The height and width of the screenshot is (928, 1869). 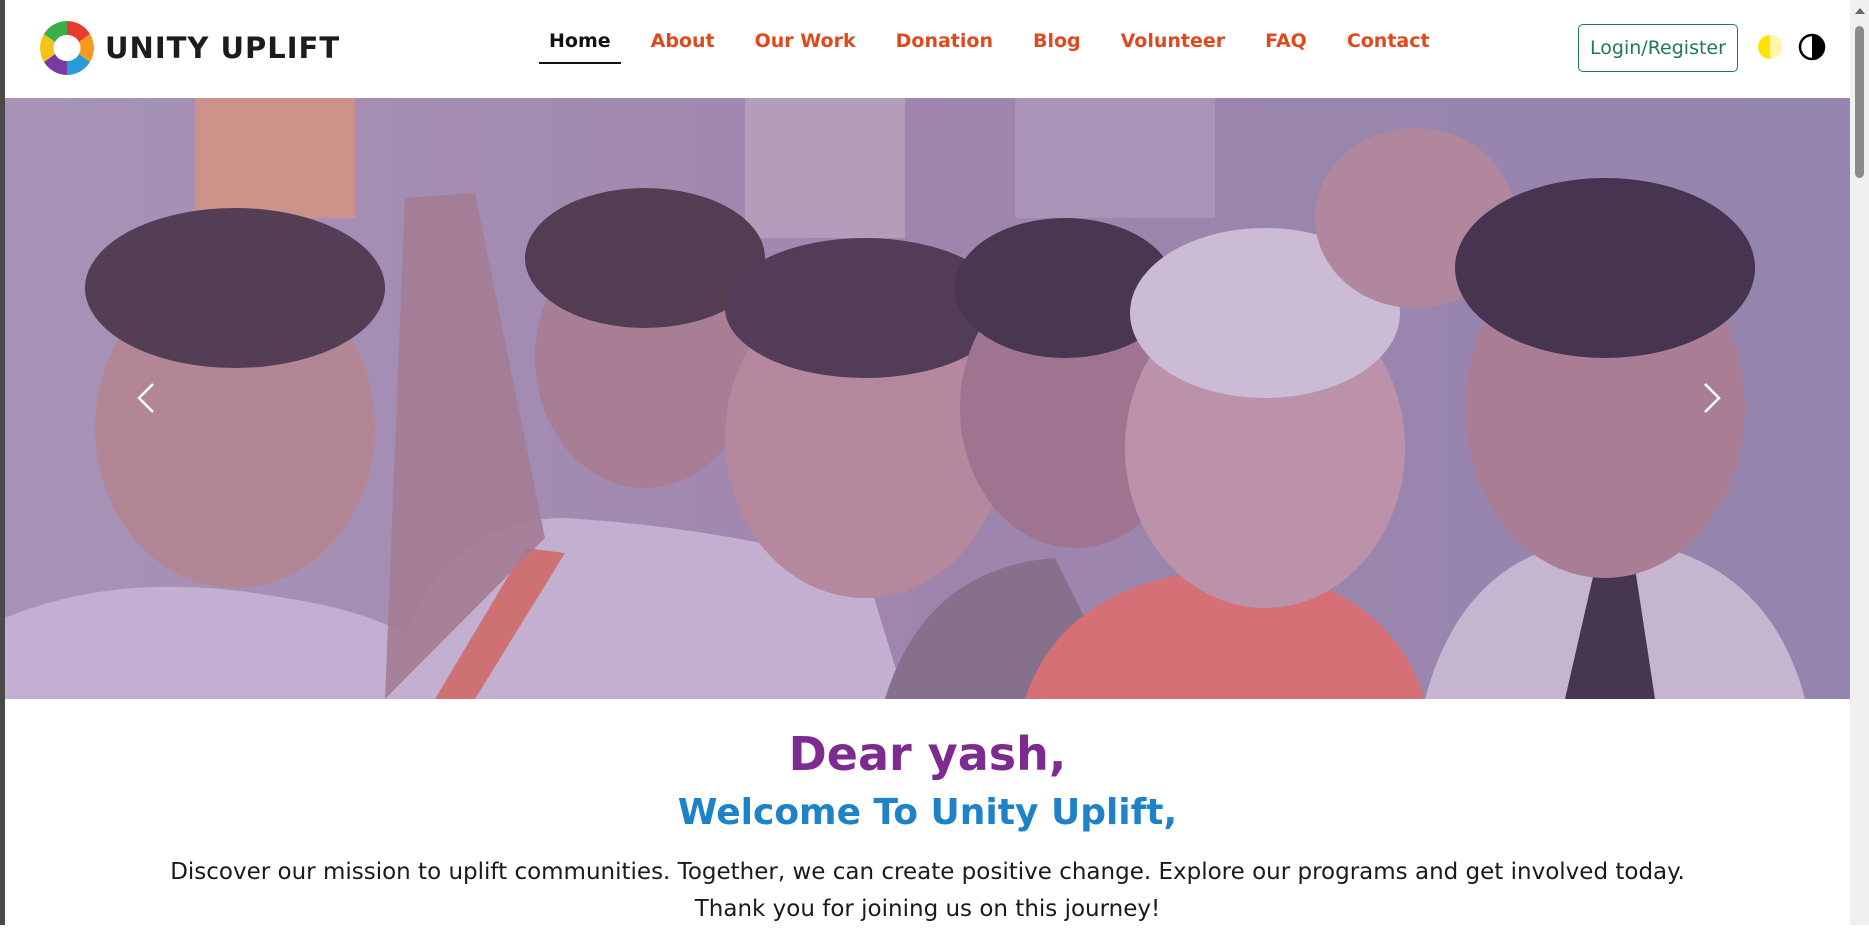 I want to click on greeting-heading: Dear yash,, so click(x=927, y=754).